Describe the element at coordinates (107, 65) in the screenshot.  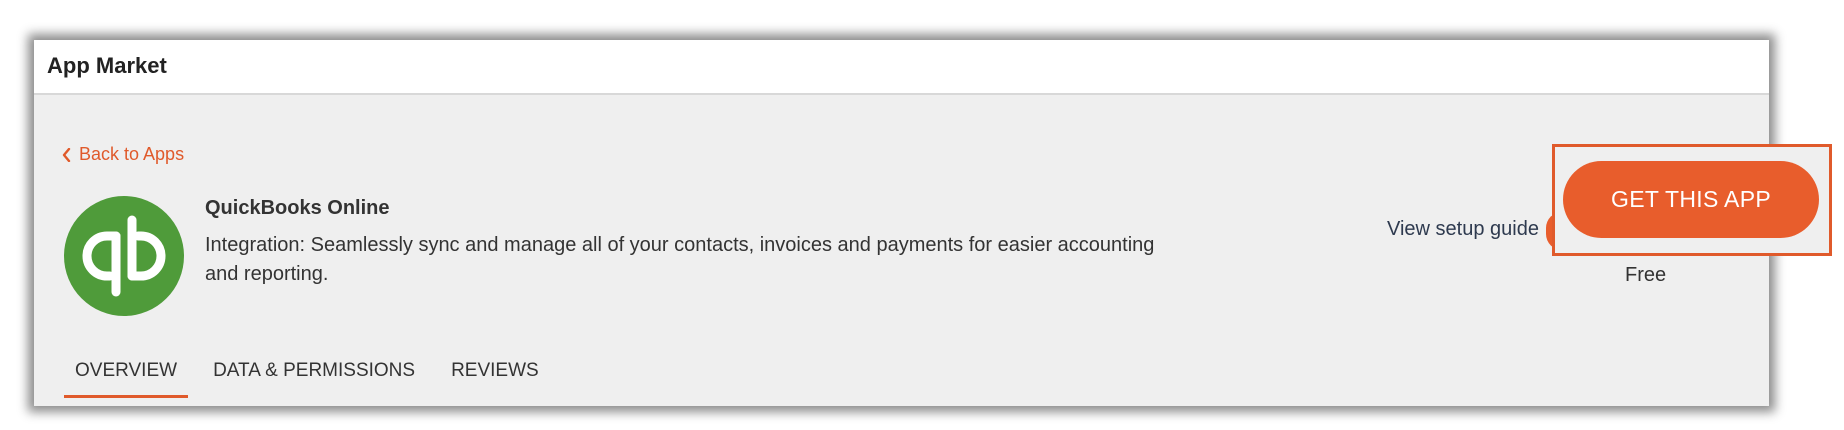
I see `window-title: App Market` at that location.